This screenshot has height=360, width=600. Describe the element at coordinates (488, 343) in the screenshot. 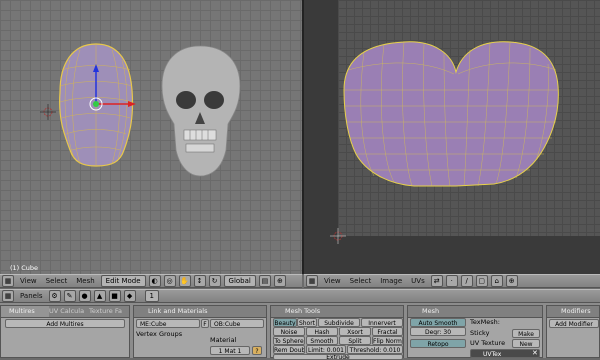

I see `uv-texture-label: UV Texture` at that location.